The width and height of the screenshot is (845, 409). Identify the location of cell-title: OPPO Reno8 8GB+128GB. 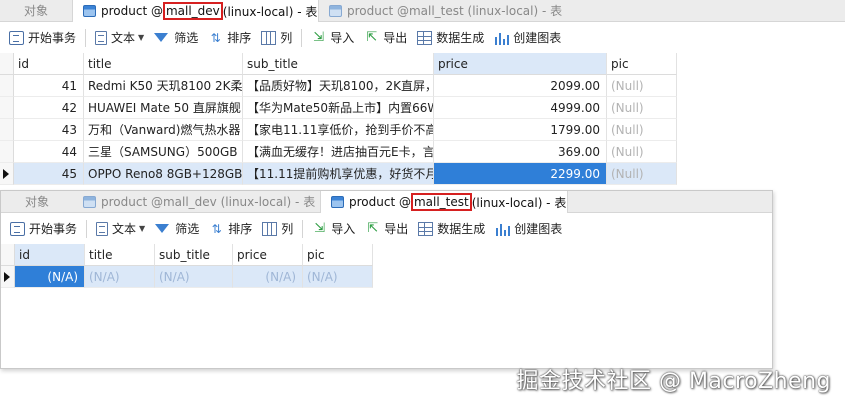
(163, 174).